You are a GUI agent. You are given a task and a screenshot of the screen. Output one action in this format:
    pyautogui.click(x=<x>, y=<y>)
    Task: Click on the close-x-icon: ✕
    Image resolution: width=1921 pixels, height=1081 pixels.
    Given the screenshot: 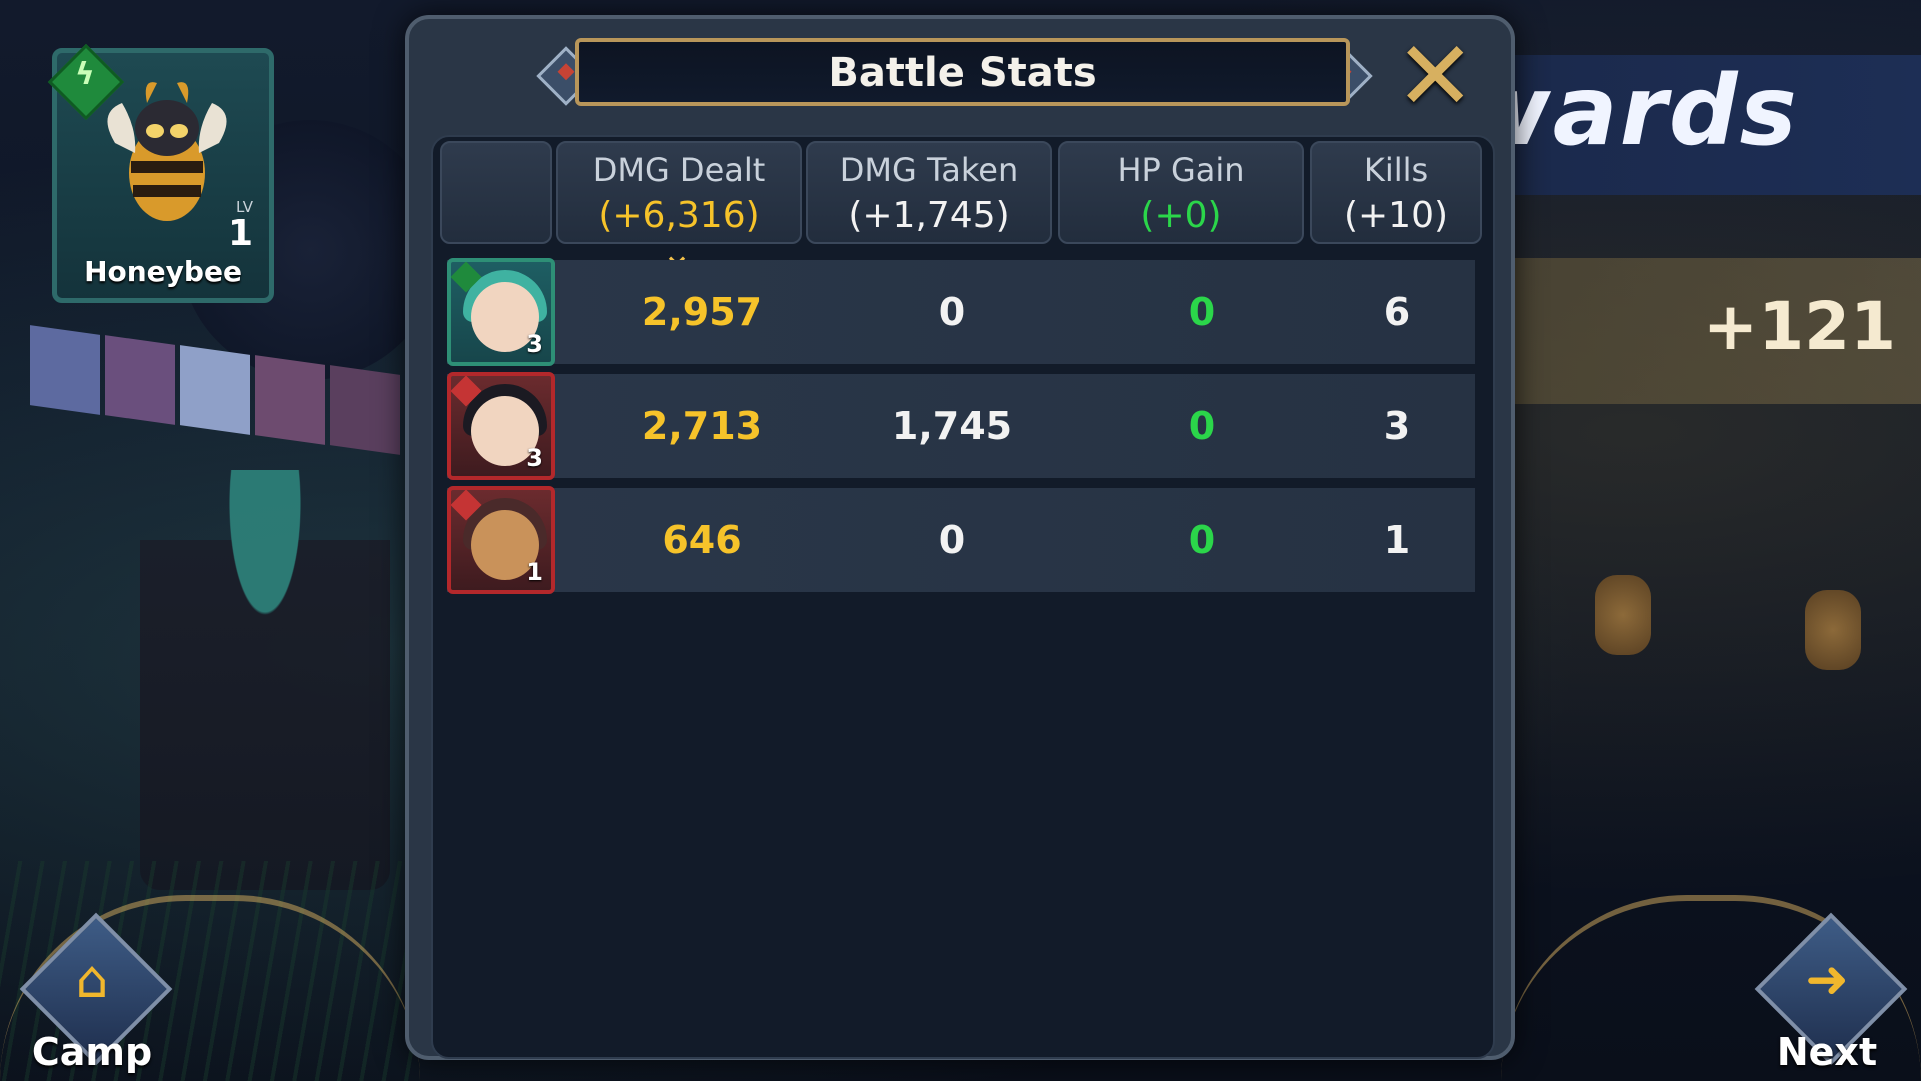 What is the action you would take?
    pyautogui.click(x=1435, y=76)
    